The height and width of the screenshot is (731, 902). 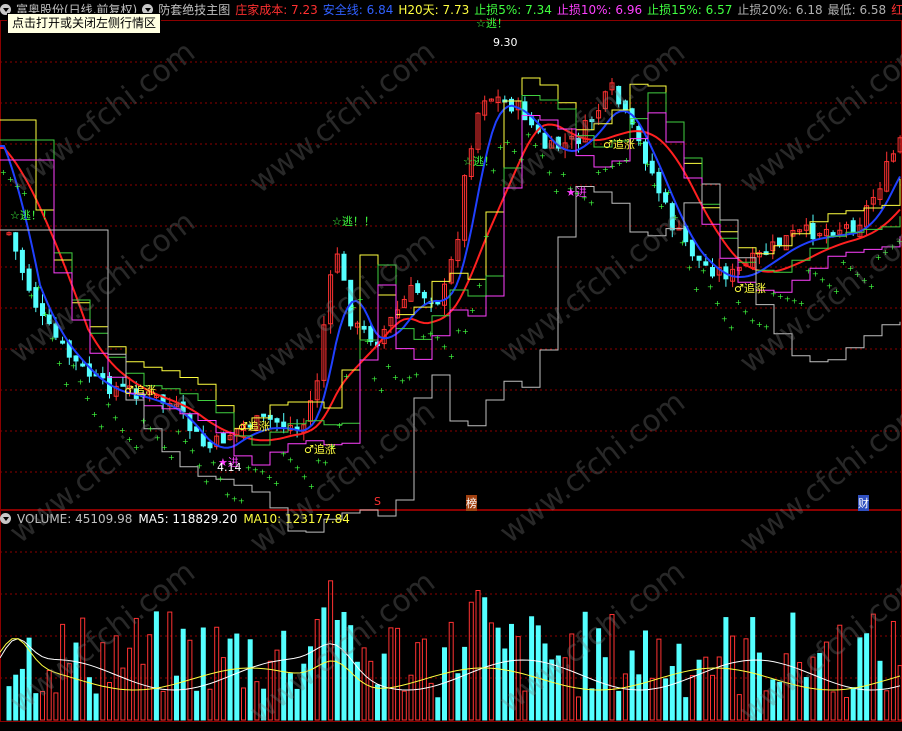 What do you see at coordinates (479, 161) in the screenshot?
I see `annotation-escape-3: ☆逃！` at bounding box center [479, 161].